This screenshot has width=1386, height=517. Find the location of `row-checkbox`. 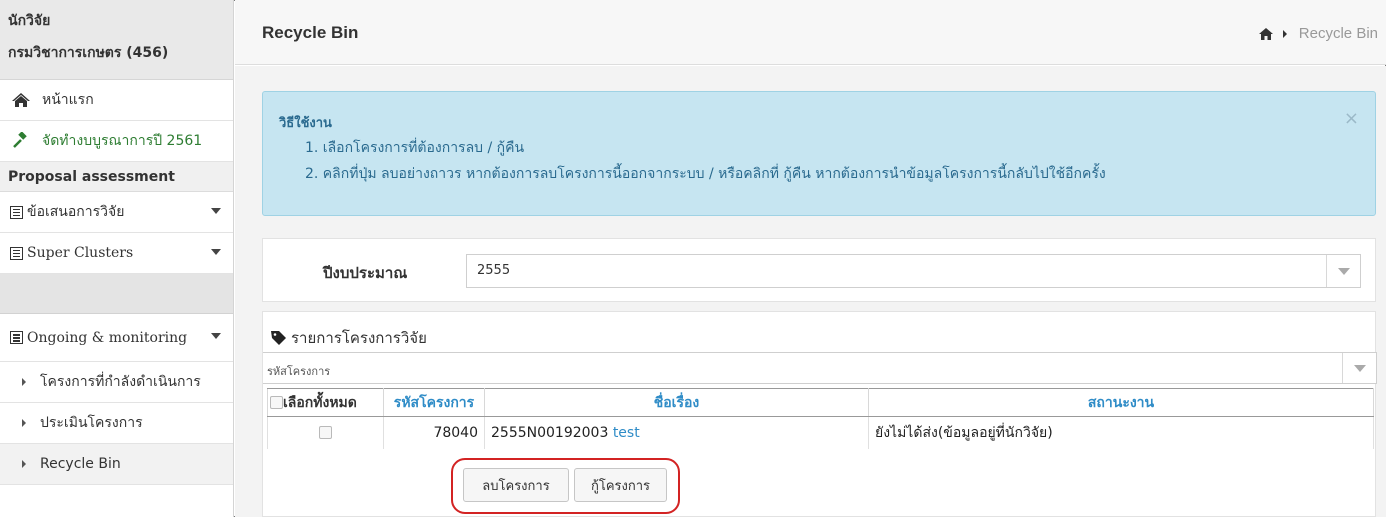

row-checkbox is located at coordinates (325, 432).